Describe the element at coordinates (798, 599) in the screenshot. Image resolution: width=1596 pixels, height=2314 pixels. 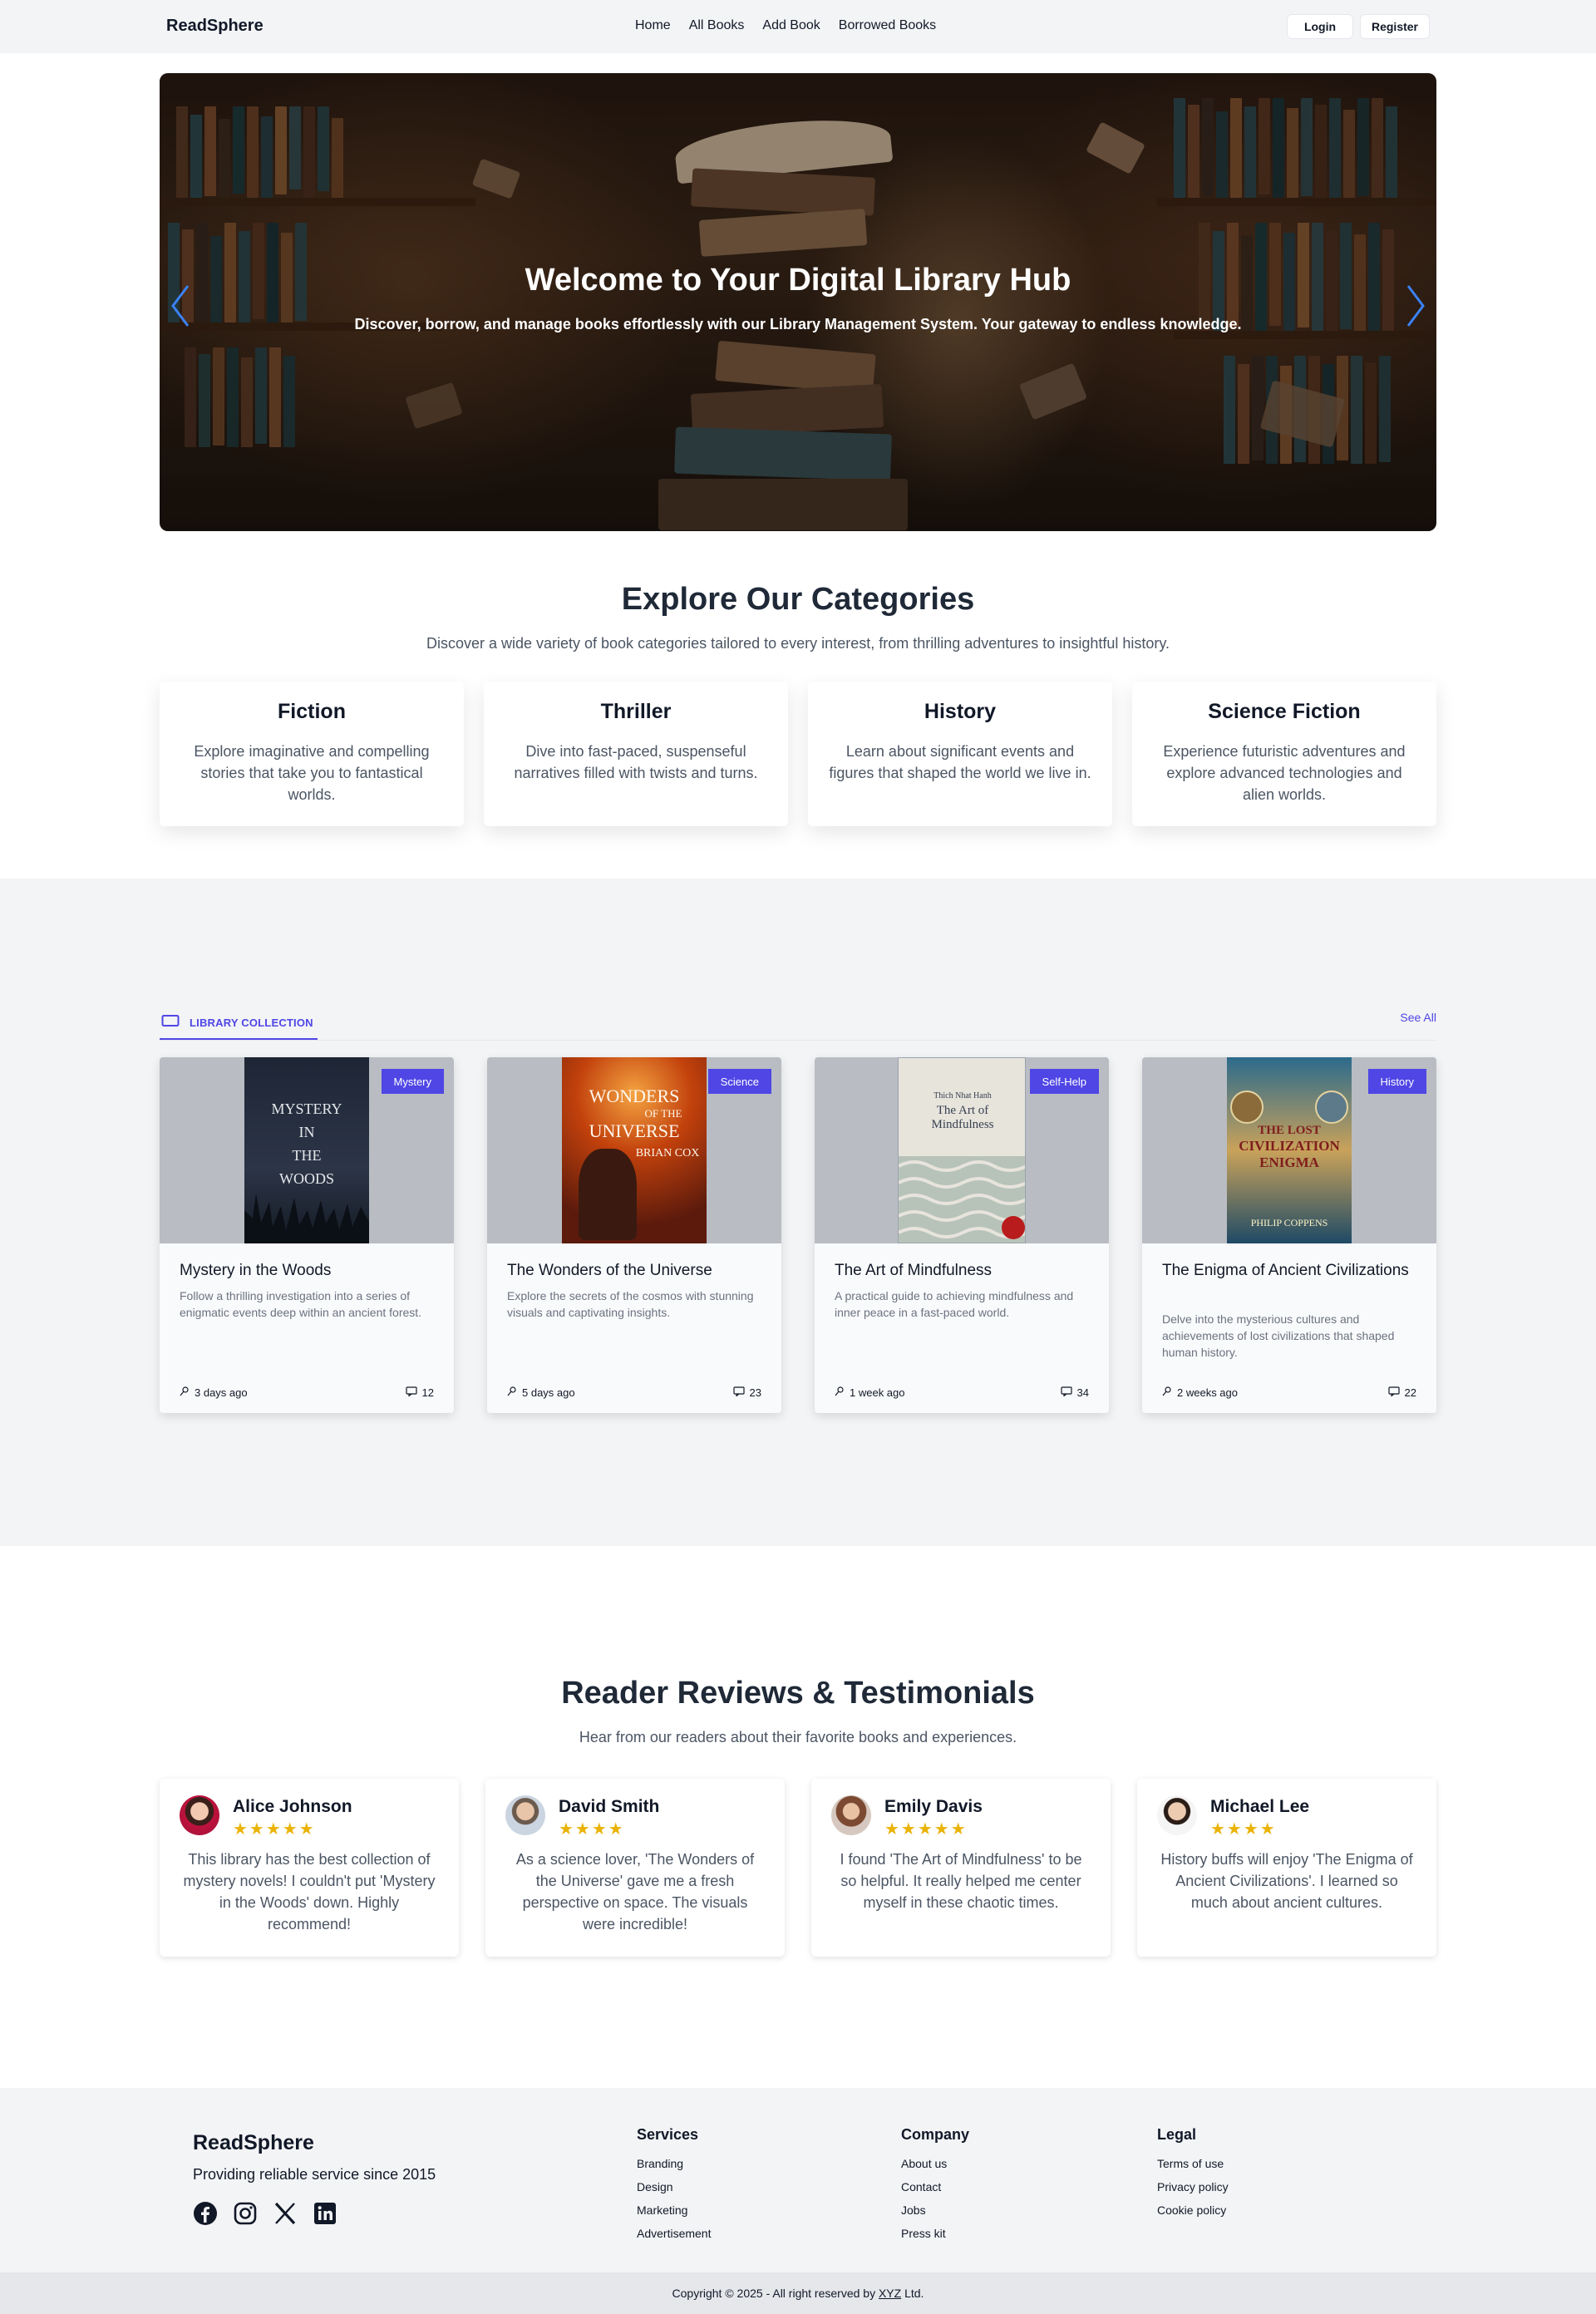
I see `categories-title: Explore Our Categories` at that location.